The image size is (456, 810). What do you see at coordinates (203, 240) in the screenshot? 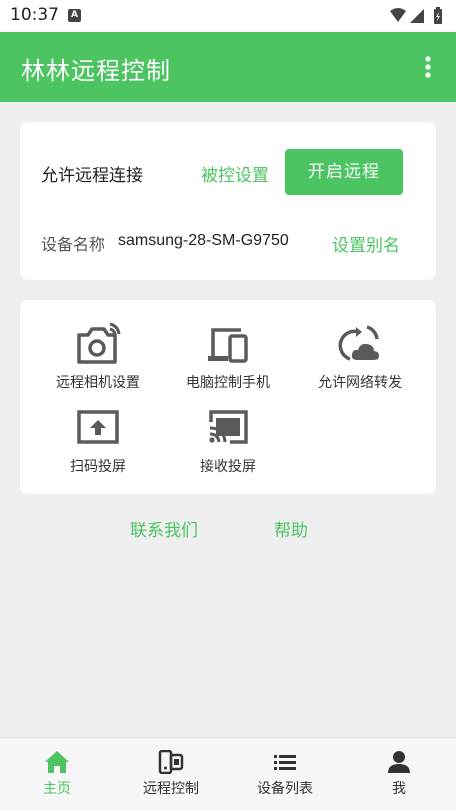
I see `device-name-value: samsung-28-SM-G9750` at bounding box center [203, 240].